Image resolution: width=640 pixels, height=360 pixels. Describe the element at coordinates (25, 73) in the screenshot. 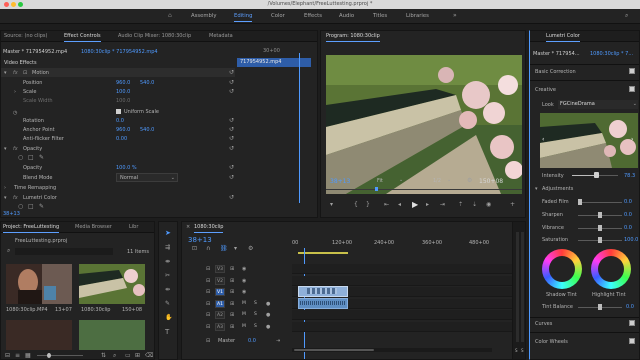

I see `motion-transform-icon: ⊡` at that location.